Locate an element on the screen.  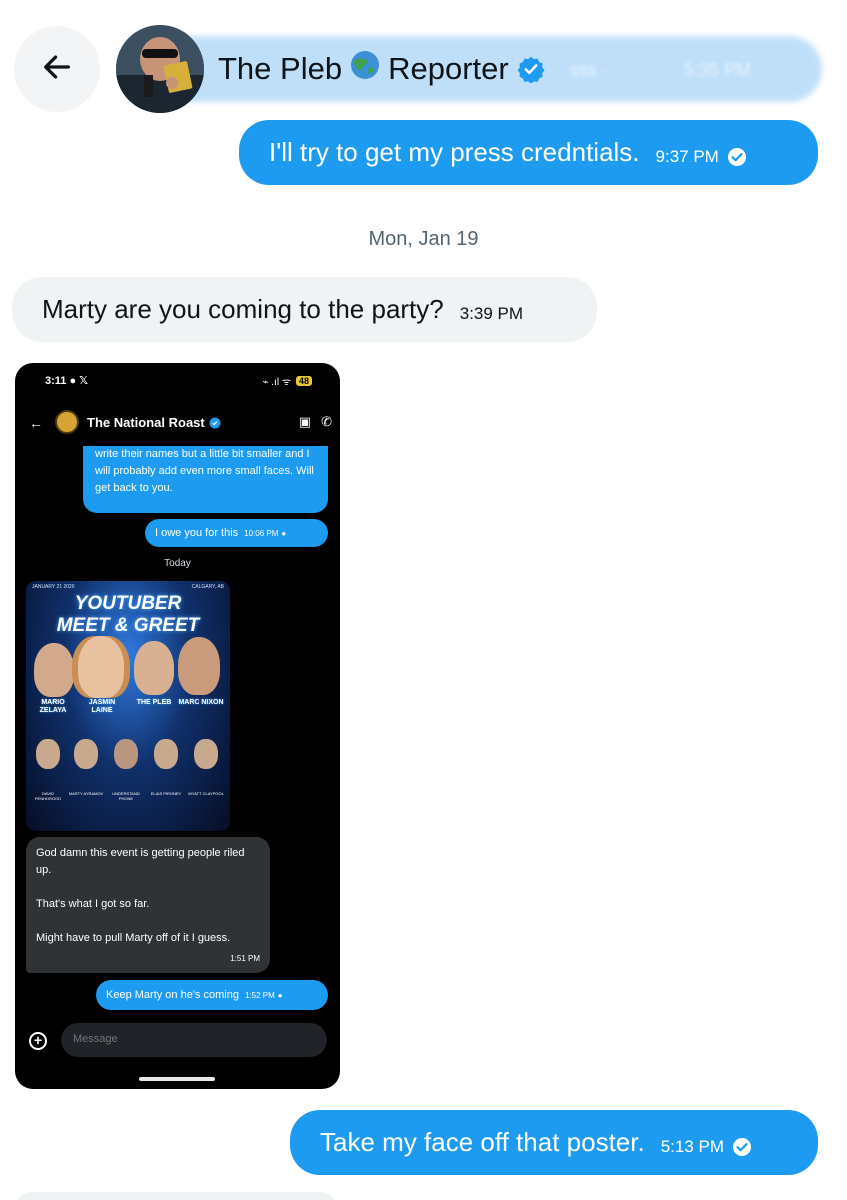
message-bubble-outgoing: Take my face off that poster. 5:13 PM is located at coordinates (554, 1142).